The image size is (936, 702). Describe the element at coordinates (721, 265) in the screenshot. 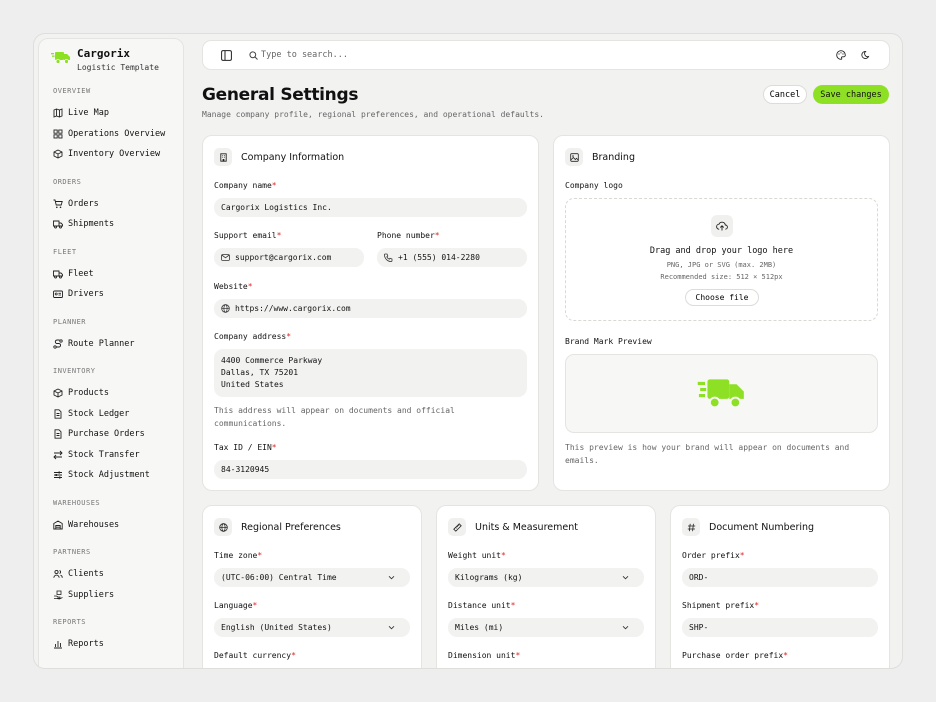

I see `drop-formats: PNG, JPG or SVG (max. 2MB)` at that location.